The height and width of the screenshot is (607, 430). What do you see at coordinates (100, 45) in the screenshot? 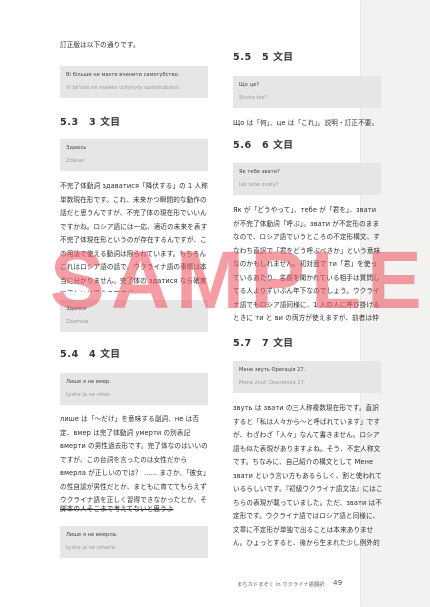
I see `intro-text: 訂正版は以下の通りです。` at bounding box center [100, 45].